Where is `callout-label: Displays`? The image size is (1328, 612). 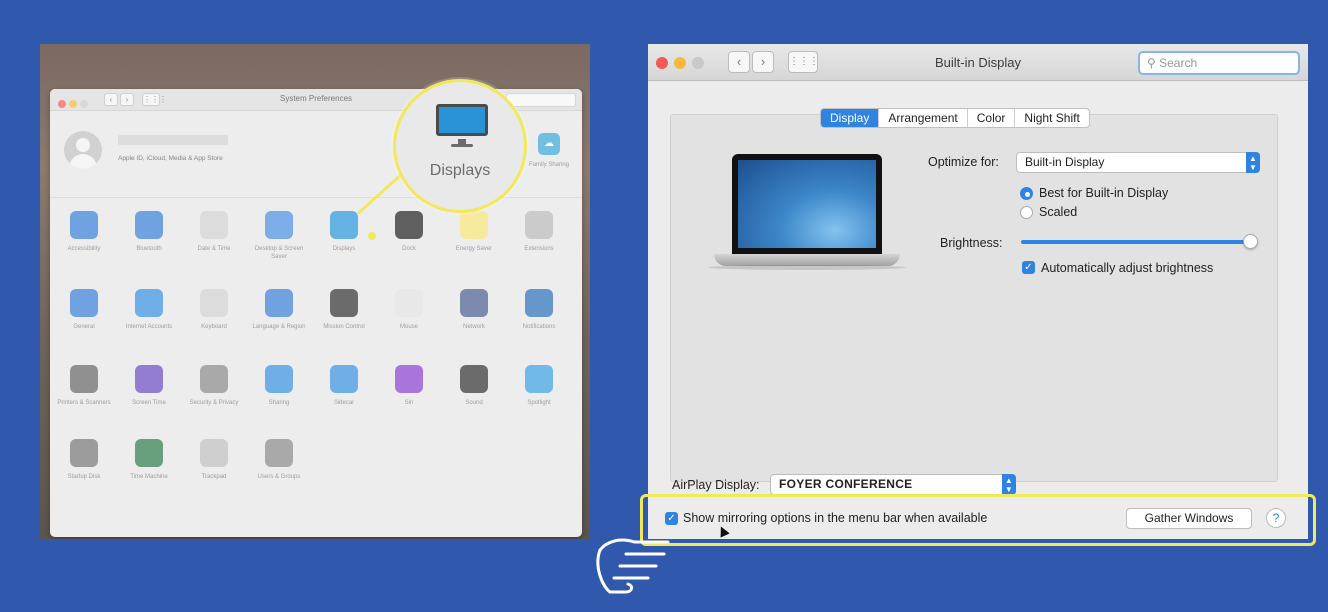
callout-label: Displays is located at coordinates (460, 170).